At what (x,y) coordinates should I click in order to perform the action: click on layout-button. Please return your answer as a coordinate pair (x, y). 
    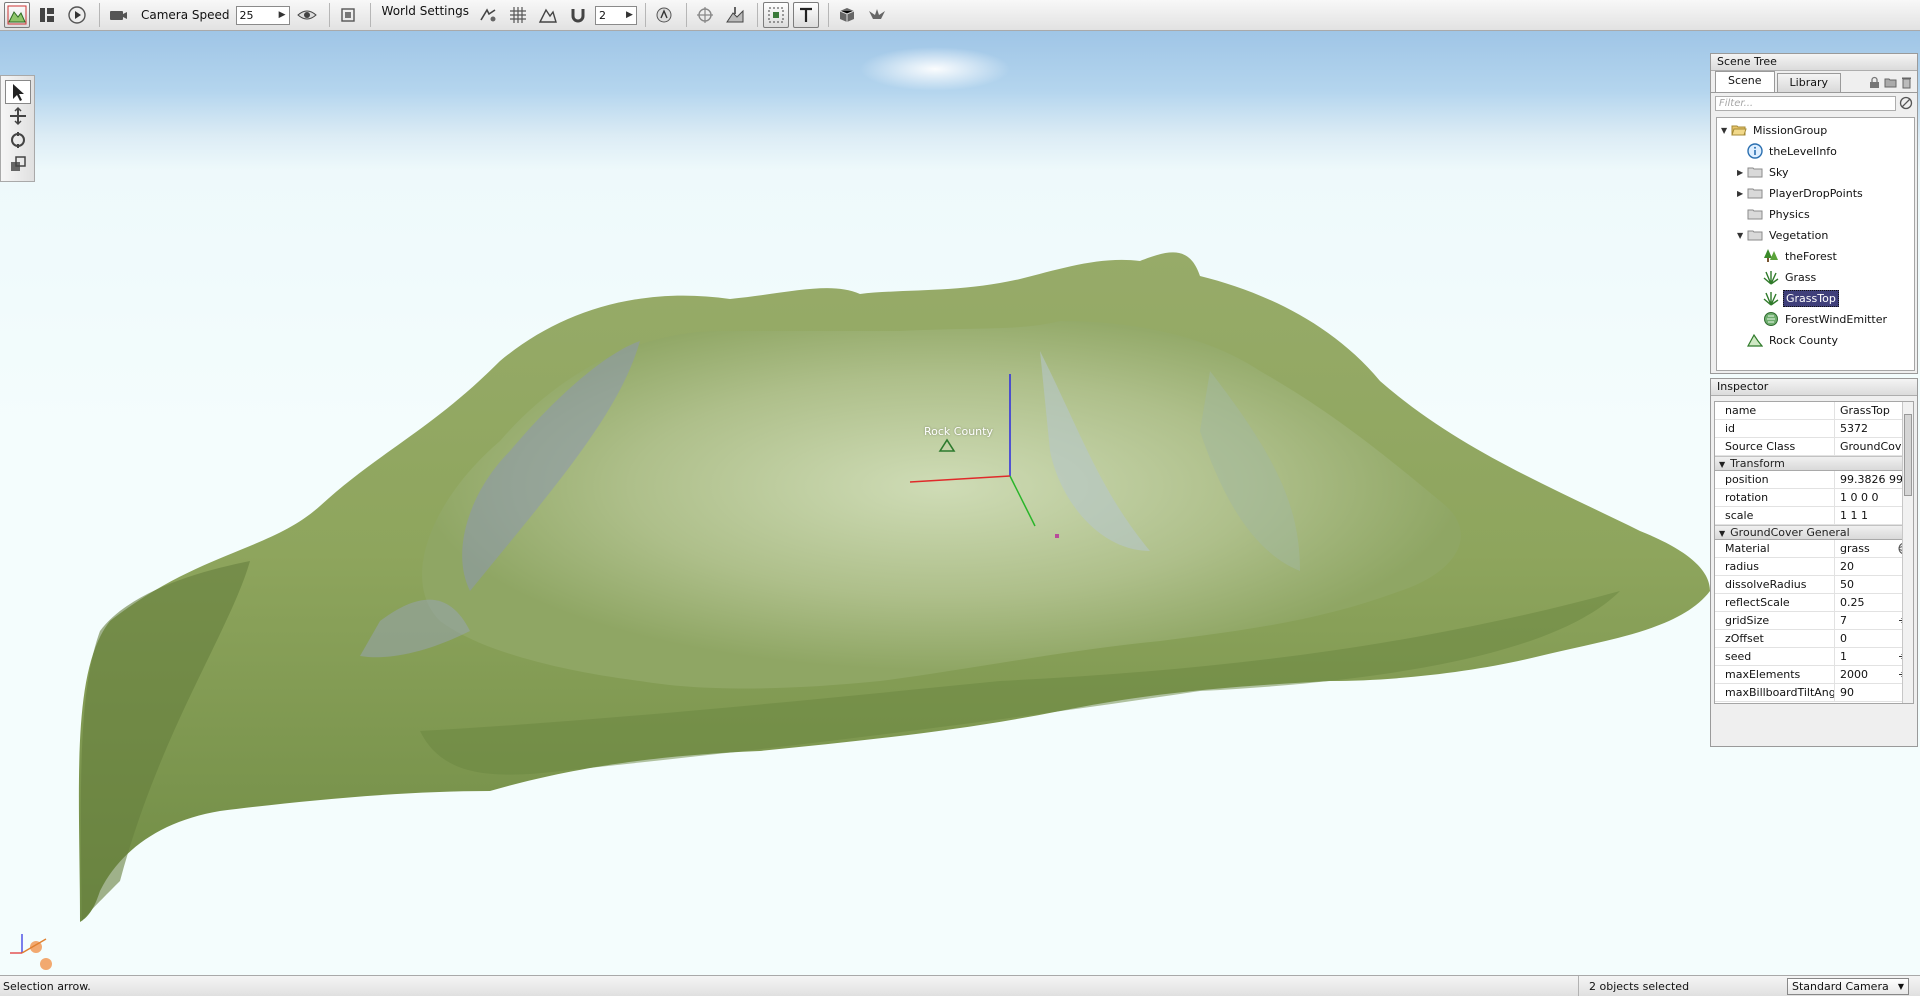
    Looking at the image, I should click on (47, 15).